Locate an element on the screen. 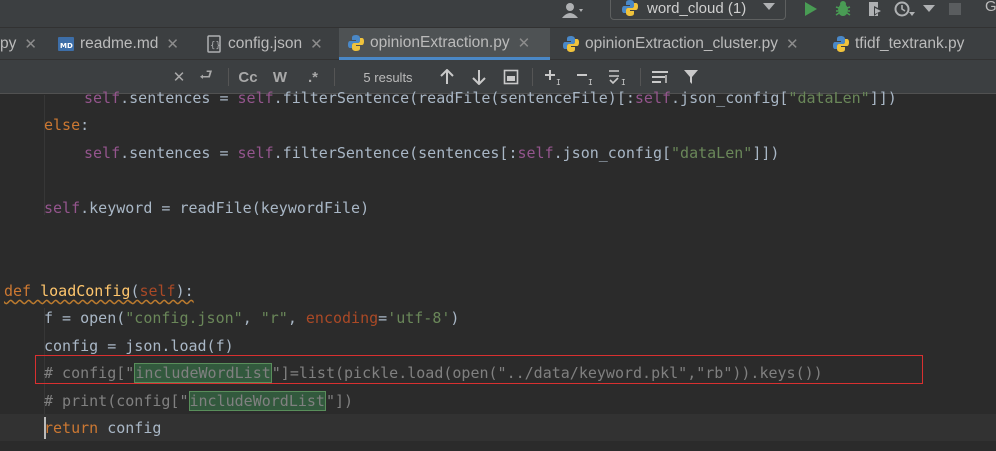 Image resolution: width=996 pixels, height=451 pixels. stop-icon is located at coordinates (955, 10).